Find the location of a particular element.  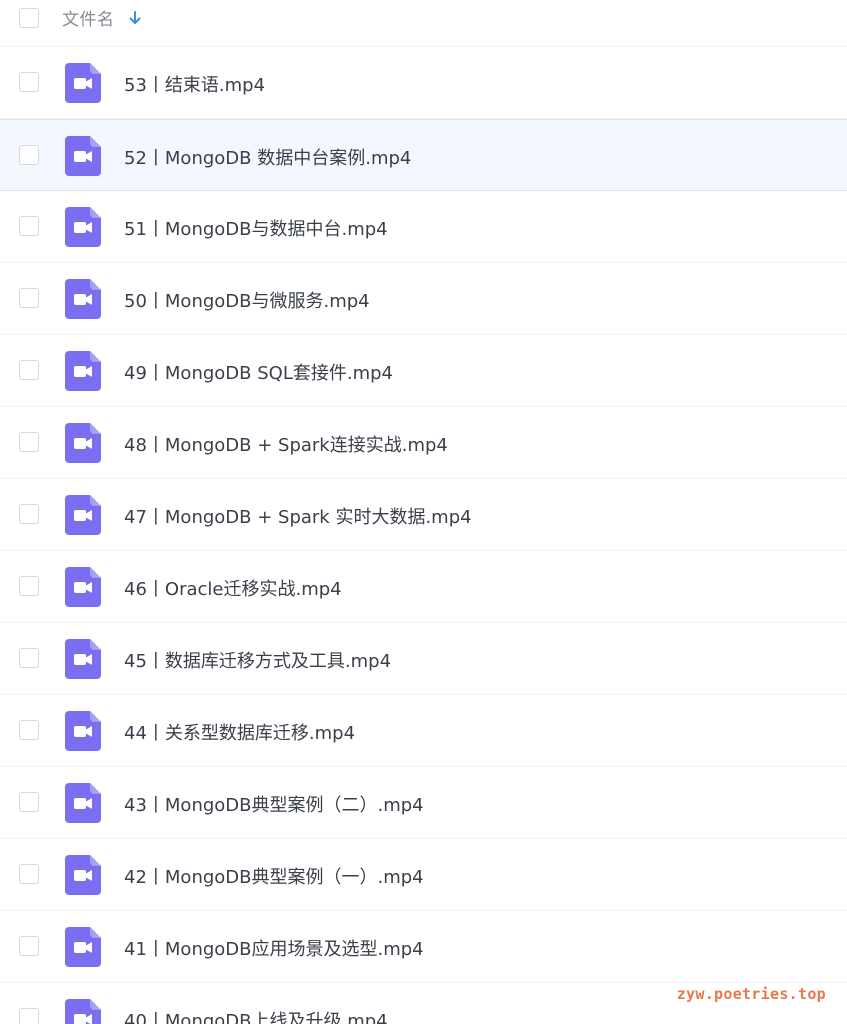

file-row: 42丨MongoDB典型案例（一）.mp4 is located at coordinates (423, 875).